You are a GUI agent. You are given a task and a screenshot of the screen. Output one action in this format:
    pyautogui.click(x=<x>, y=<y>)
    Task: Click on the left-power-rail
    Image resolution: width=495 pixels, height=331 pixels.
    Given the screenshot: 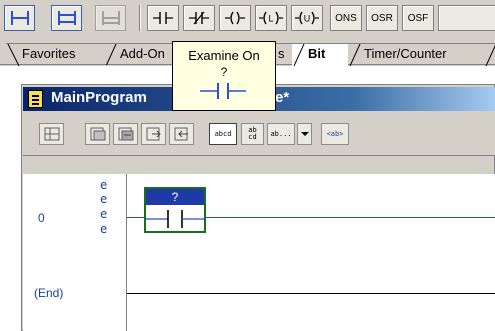 What is the action you would take?
    pyautogui.click(x=126, y=252)
    